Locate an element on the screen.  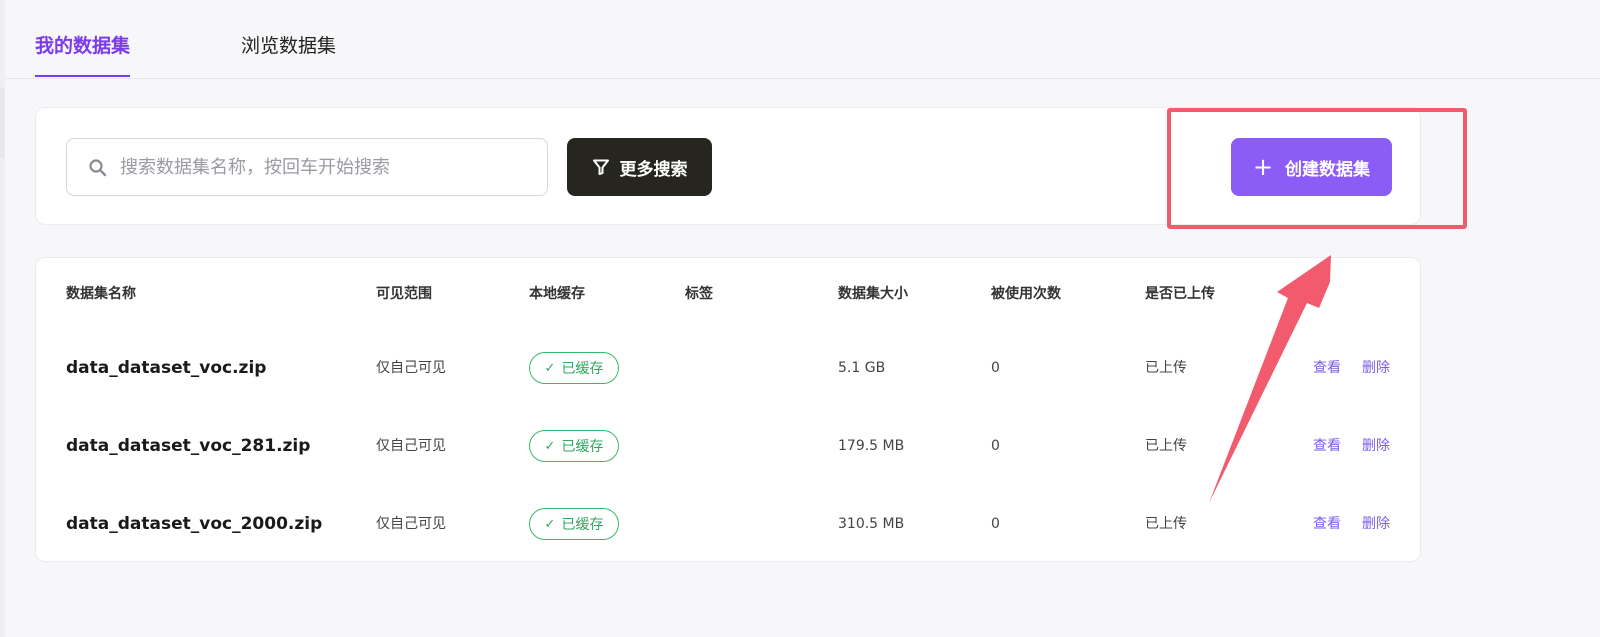
header-tags: 标签 is located at coordinates (699, 294).